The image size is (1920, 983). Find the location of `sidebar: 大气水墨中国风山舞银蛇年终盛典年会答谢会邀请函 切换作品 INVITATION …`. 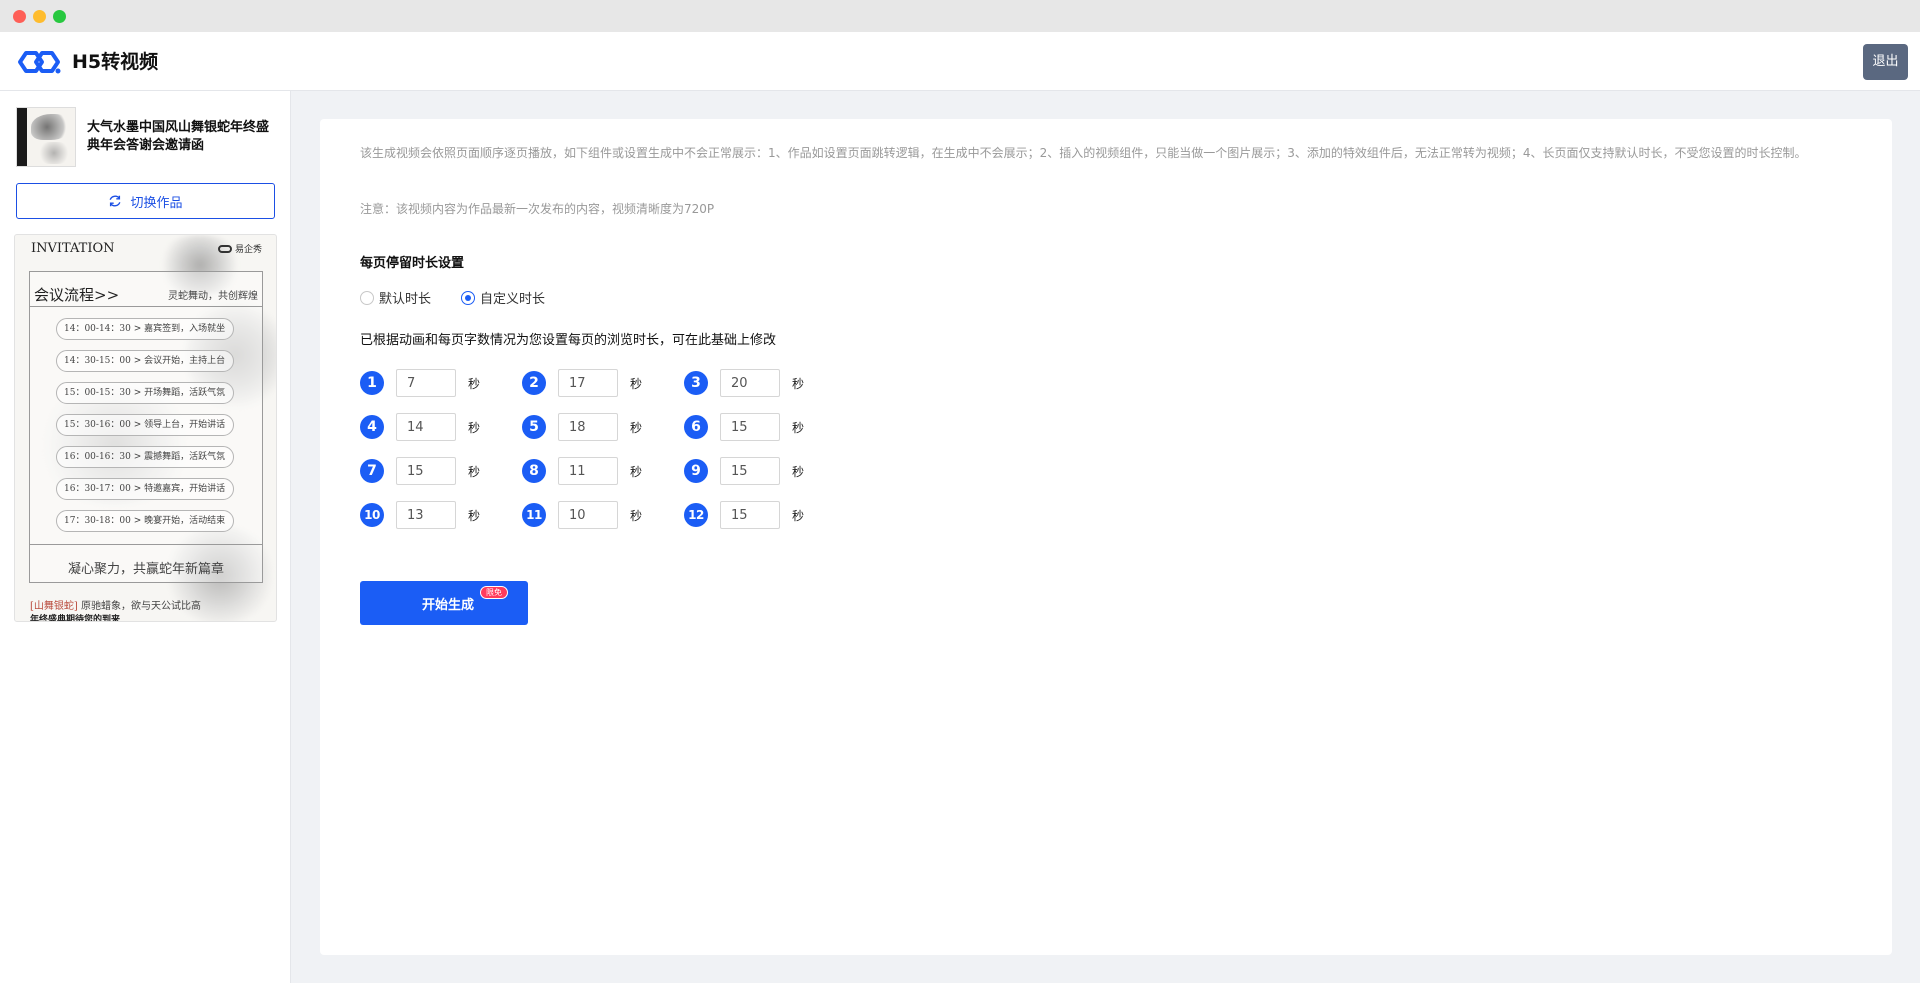

sidebar: 大气水墨中国风山舞银蛇年终盛典年会答谢会邀请函 切换作品 INVITATION … is located at coordinates (145, 537).